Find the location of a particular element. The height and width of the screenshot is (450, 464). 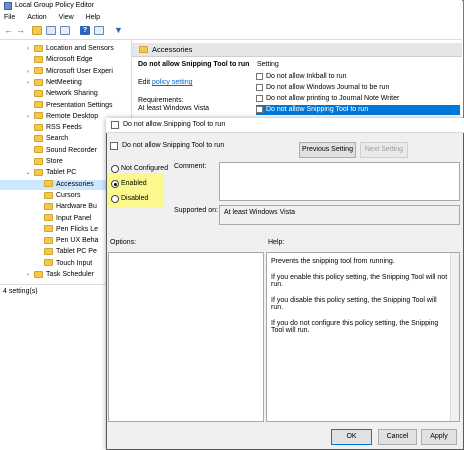

menu-file: File is located at coordinates (9, 17).